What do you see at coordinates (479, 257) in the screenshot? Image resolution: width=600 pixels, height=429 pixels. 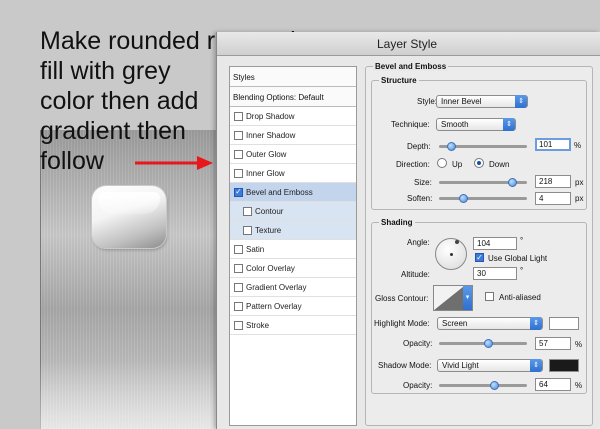 I see `global-light-checkmark-icon: ✓` at bounding box center [479, 257].